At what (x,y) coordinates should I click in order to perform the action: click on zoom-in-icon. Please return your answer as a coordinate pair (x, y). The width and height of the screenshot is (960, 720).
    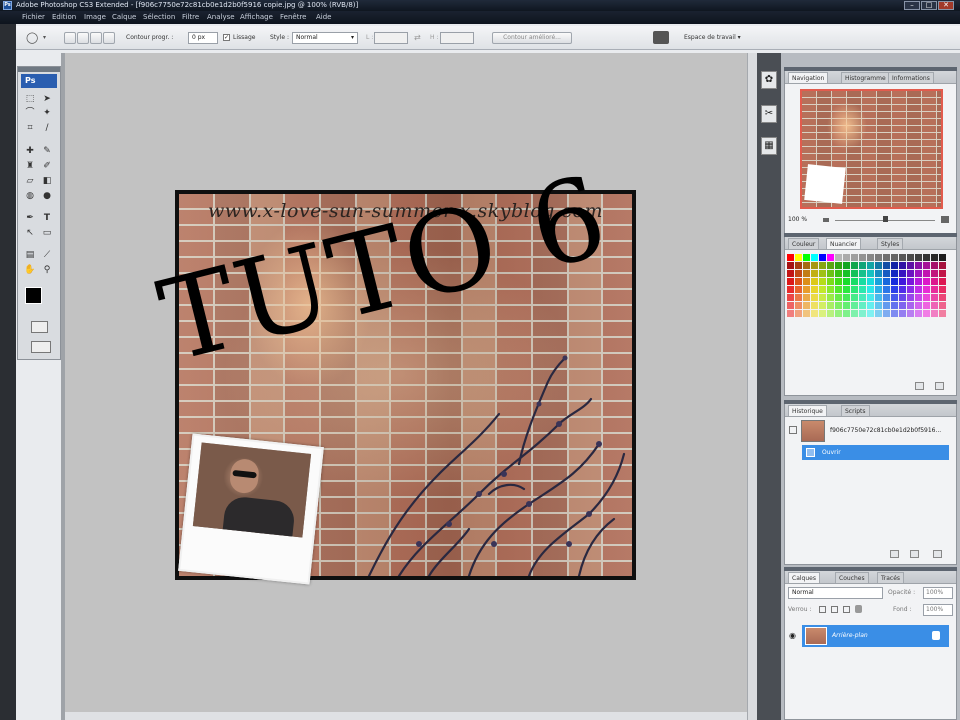
    Looking at the image, I should click on (945, 219).